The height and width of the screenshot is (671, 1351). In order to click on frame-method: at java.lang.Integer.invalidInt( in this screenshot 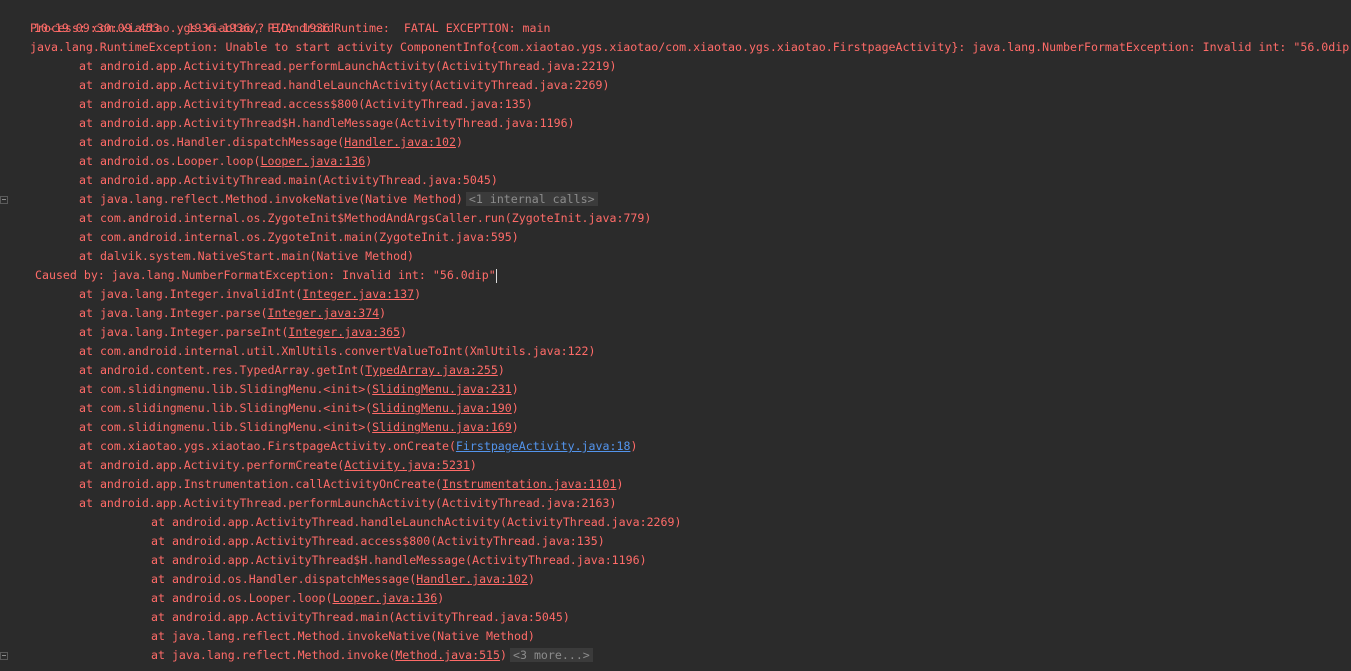, I will do `click(191, 294)`.